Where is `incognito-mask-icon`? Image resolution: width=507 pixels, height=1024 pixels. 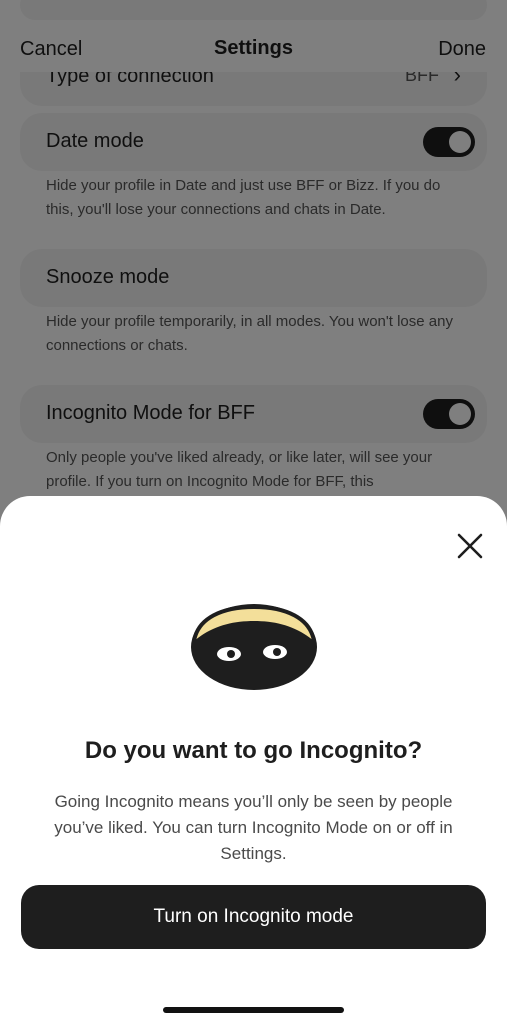
incognito-mask-icon is located at coordinates (254, 649).